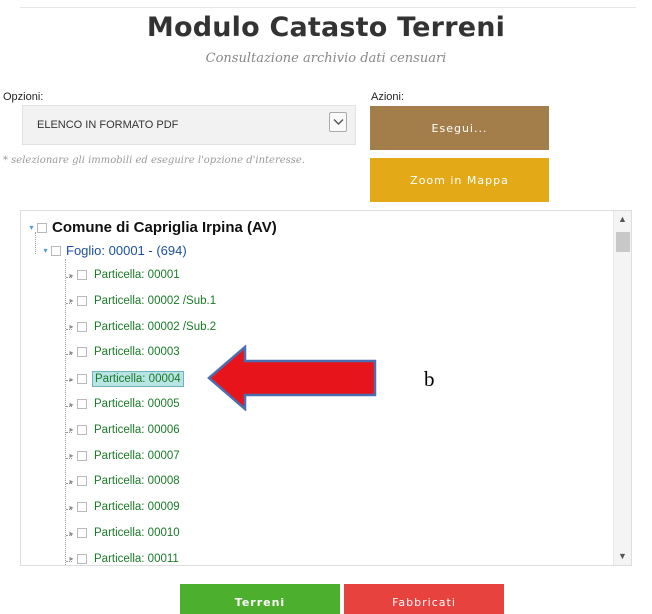 The height and width of the screenshot is (614, 652). I want to click on actions-label: Azioni:, so click(388, 97).